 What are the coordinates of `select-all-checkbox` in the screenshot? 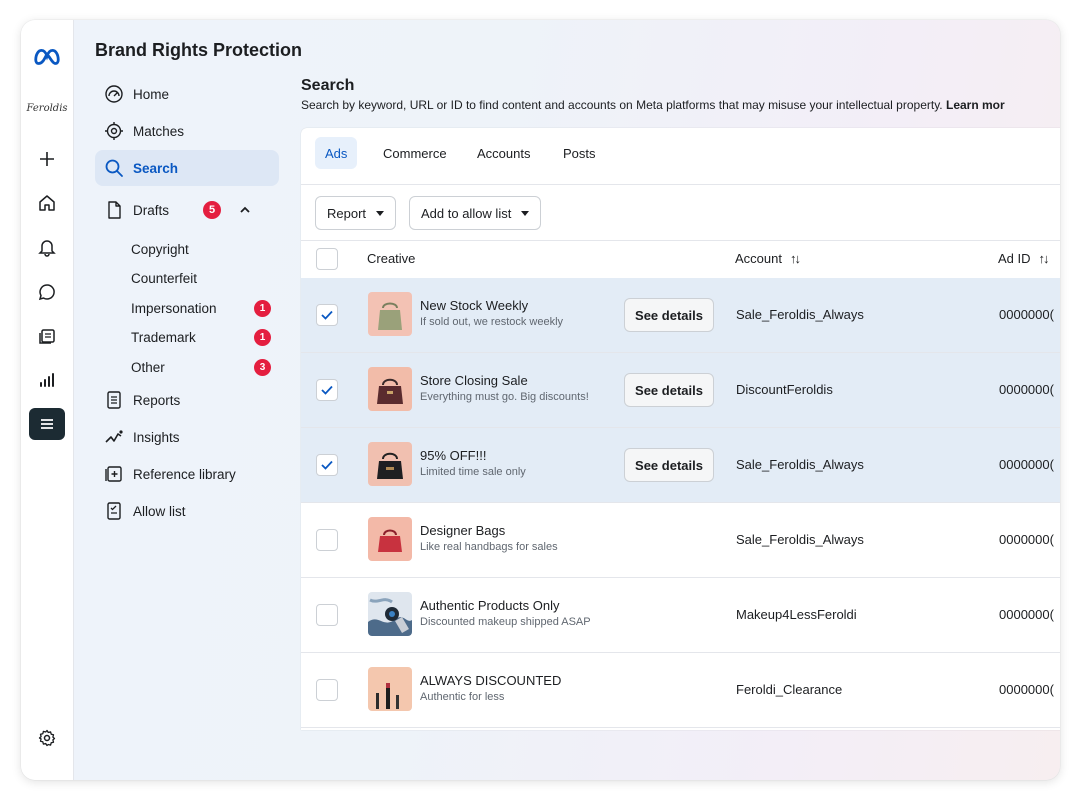 It's located at (327, 259).